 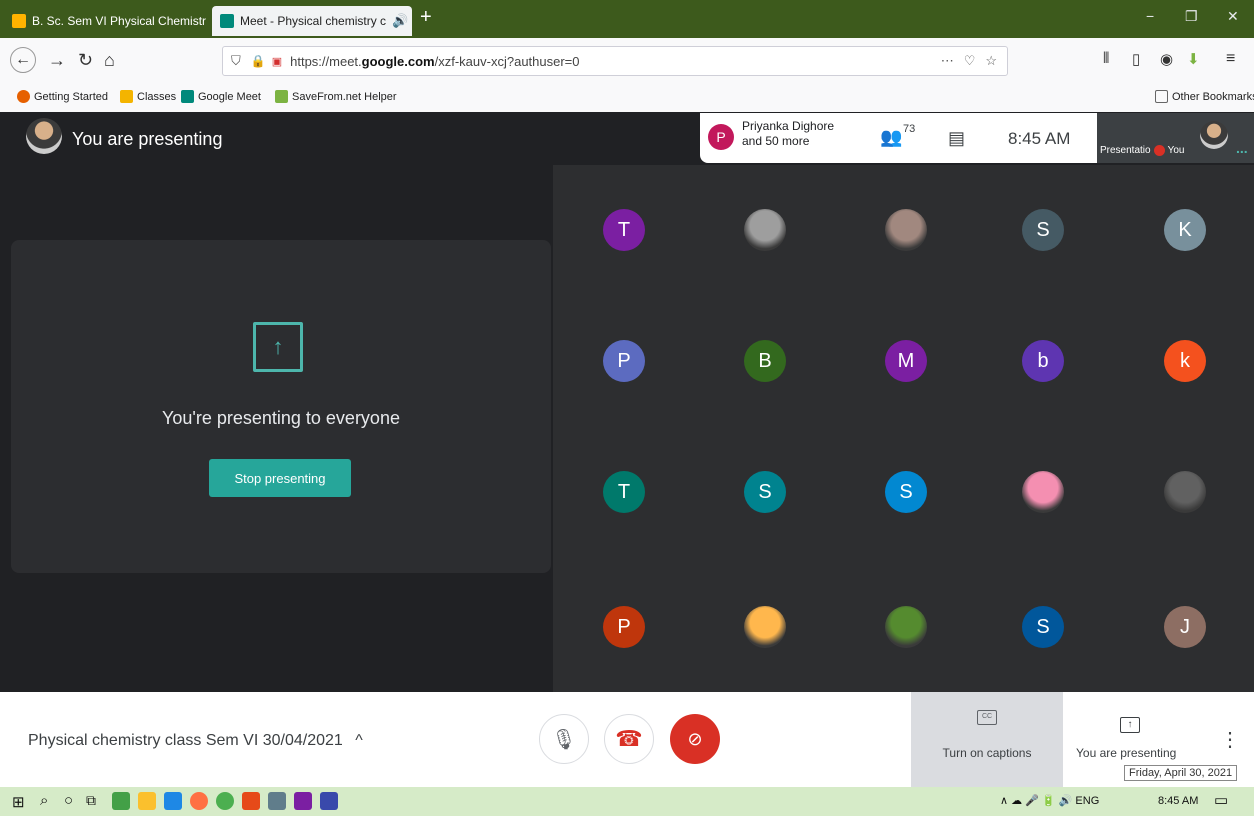 I want to click on present-icon: ↑, so click(x=1130, y=725).